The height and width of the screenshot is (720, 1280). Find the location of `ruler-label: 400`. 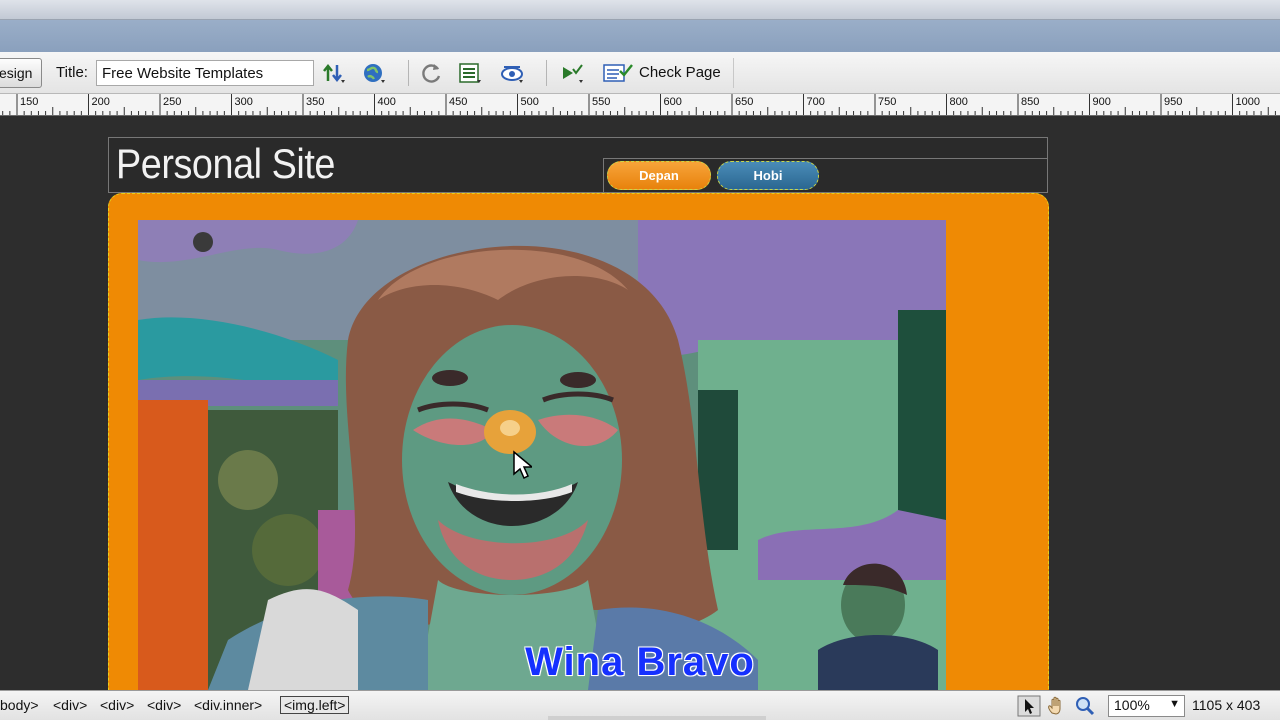

ruler-label: 400 is located at coordinates (387, 102).